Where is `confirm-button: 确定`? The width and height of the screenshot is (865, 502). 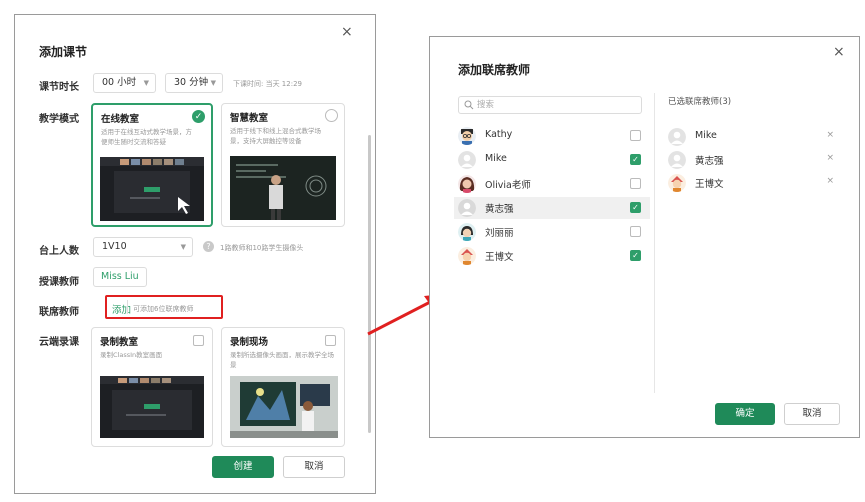
confirm-button: 确定 is located at coordinates (745, 414).